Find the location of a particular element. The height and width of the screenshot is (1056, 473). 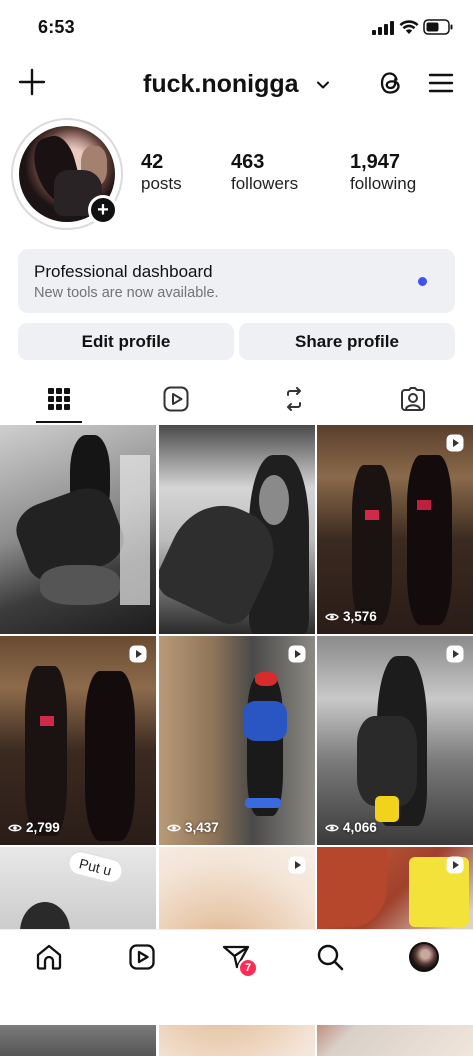

story-sticker: Put u is located at coordinates (95, 867).